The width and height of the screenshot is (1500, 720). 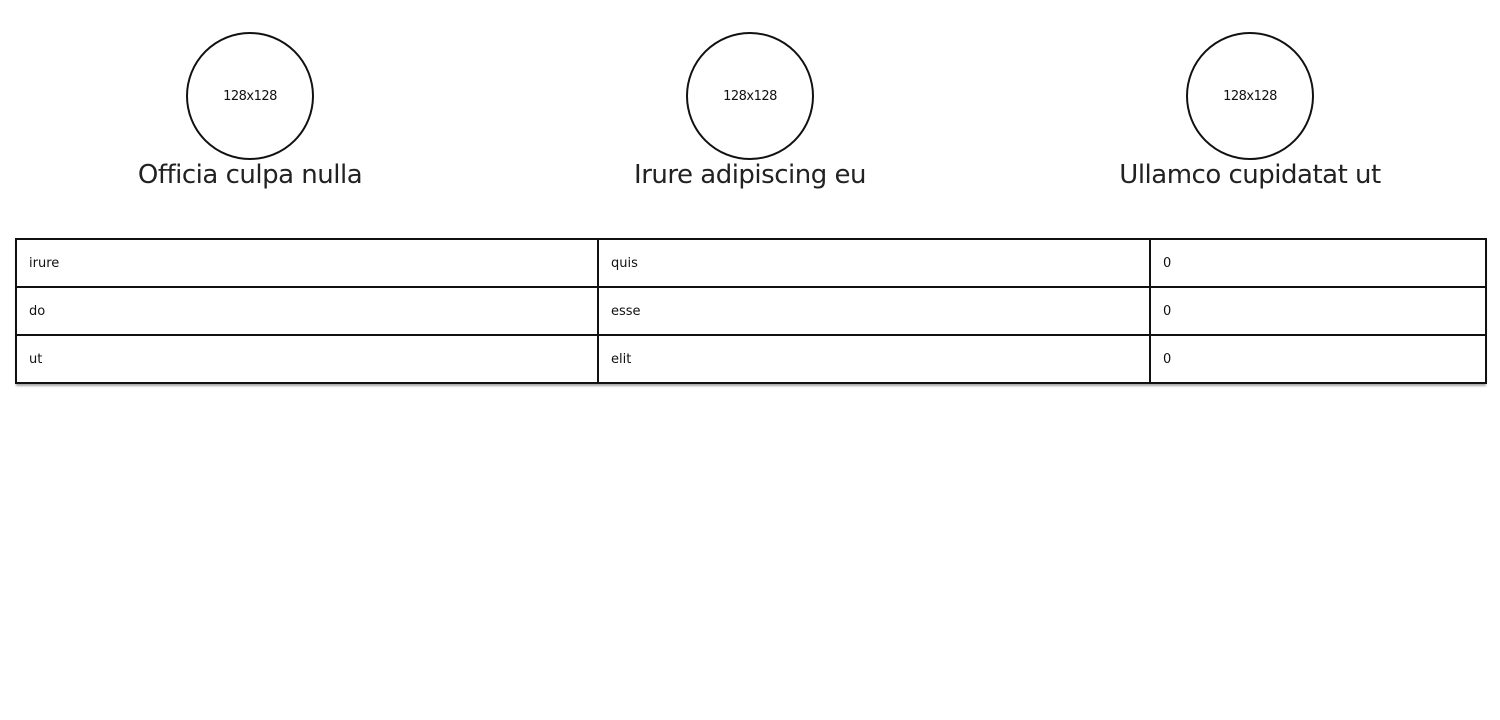 I want to click on table-row: irure quis 0, so click(x=751, y=263).